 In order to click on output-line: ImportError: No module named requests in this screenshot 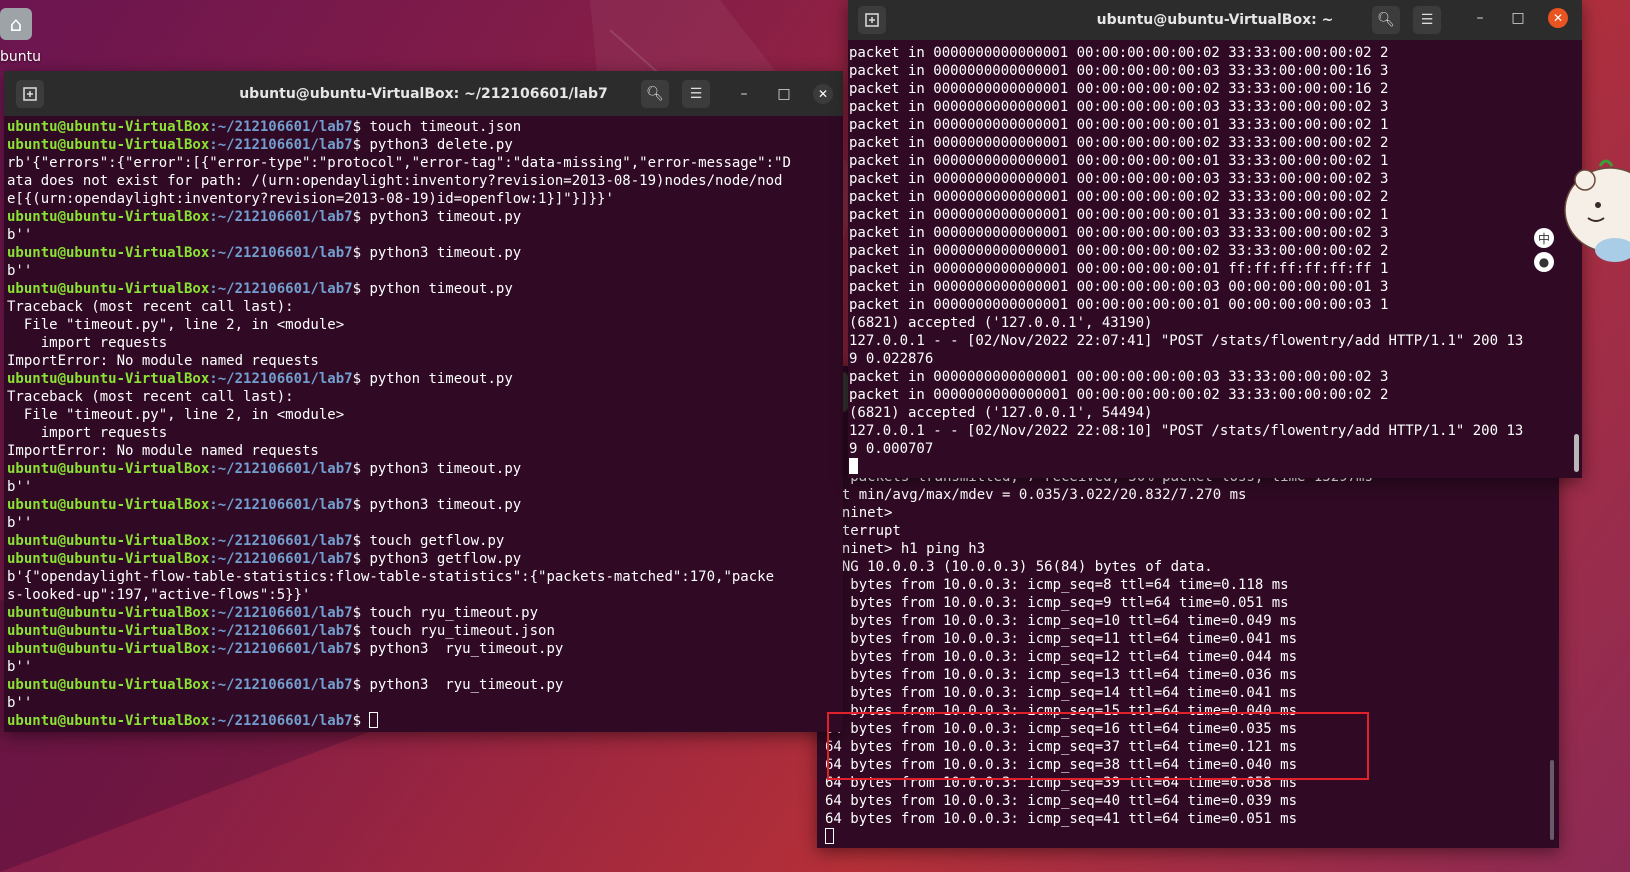, I will do `click(422, 451)`.